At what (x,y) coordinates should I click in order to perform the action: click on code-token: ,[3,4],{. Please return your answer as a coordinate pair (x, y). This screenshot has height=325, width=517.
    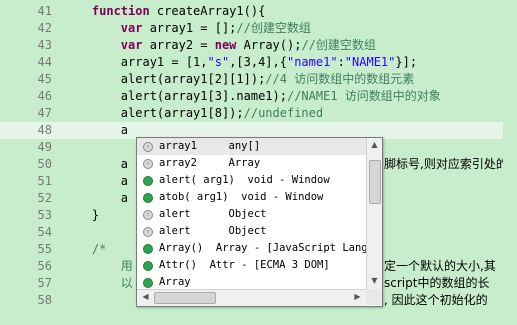
    Looking at the image, I should click on (258, 62).